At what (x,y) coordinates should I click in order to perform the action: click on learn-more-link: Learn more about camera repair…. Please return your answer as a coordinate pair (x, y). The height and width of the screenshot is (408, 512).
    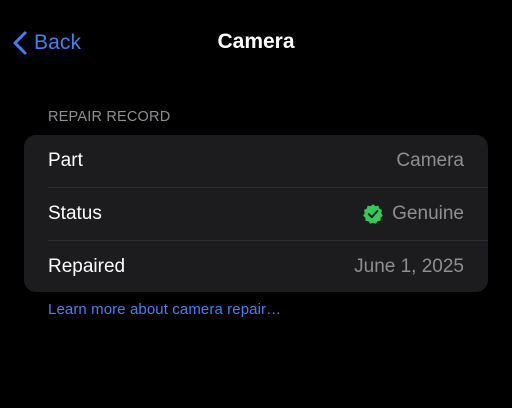
    Looking at the image, I should click on (164, 309).